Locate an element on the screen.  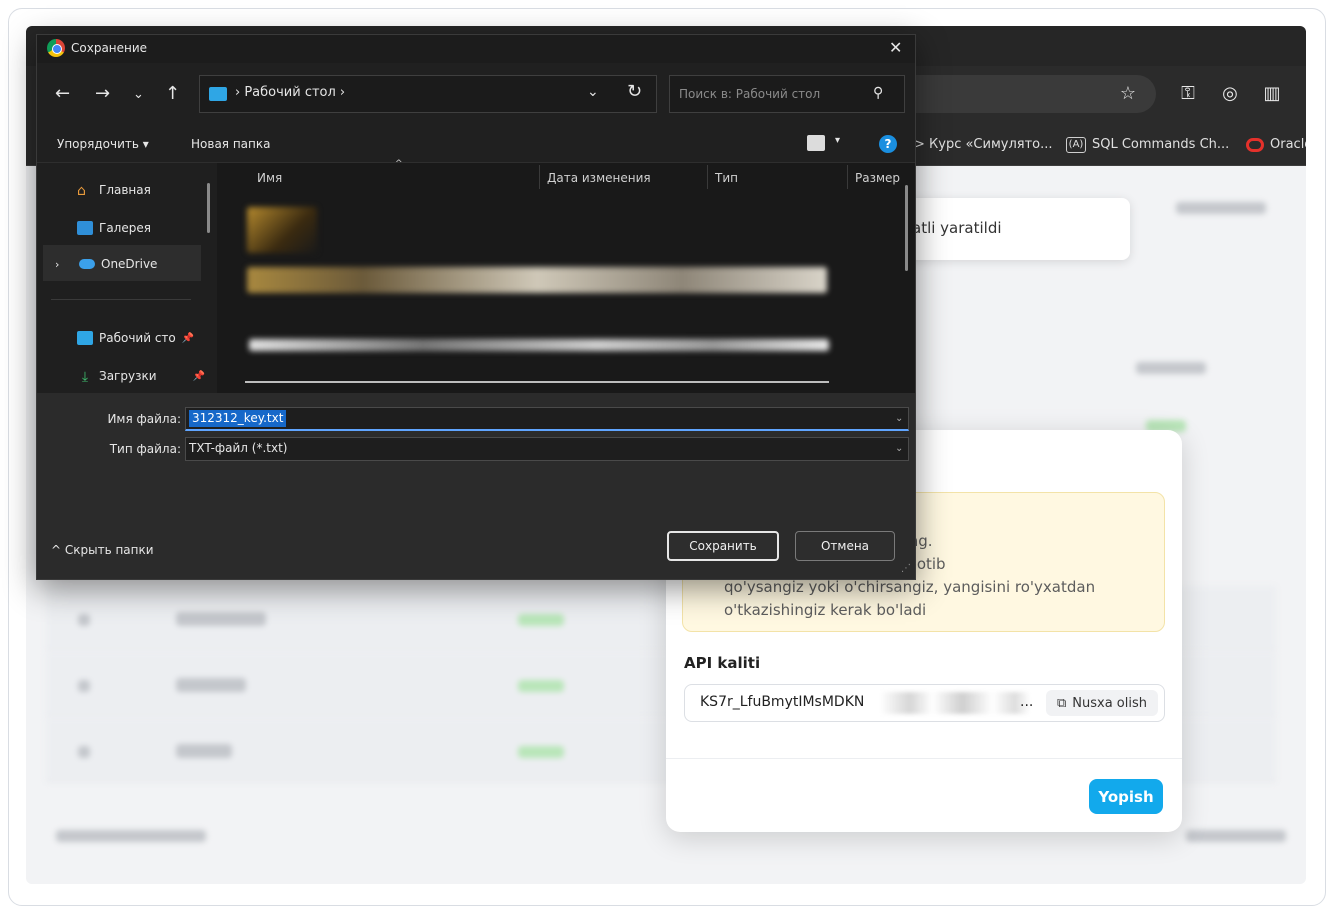
close-modal-button: Yopish is located at coordinates (1126, 796).